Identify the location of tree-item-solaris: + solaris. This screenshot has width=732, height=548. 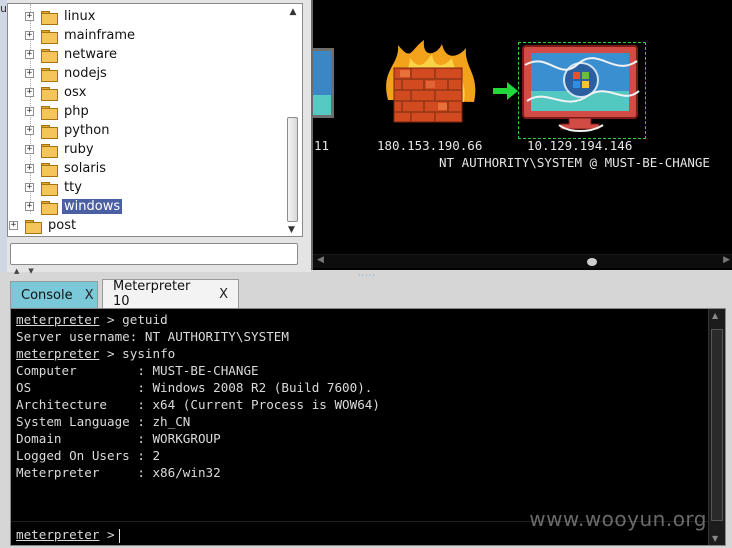
(66, 168).